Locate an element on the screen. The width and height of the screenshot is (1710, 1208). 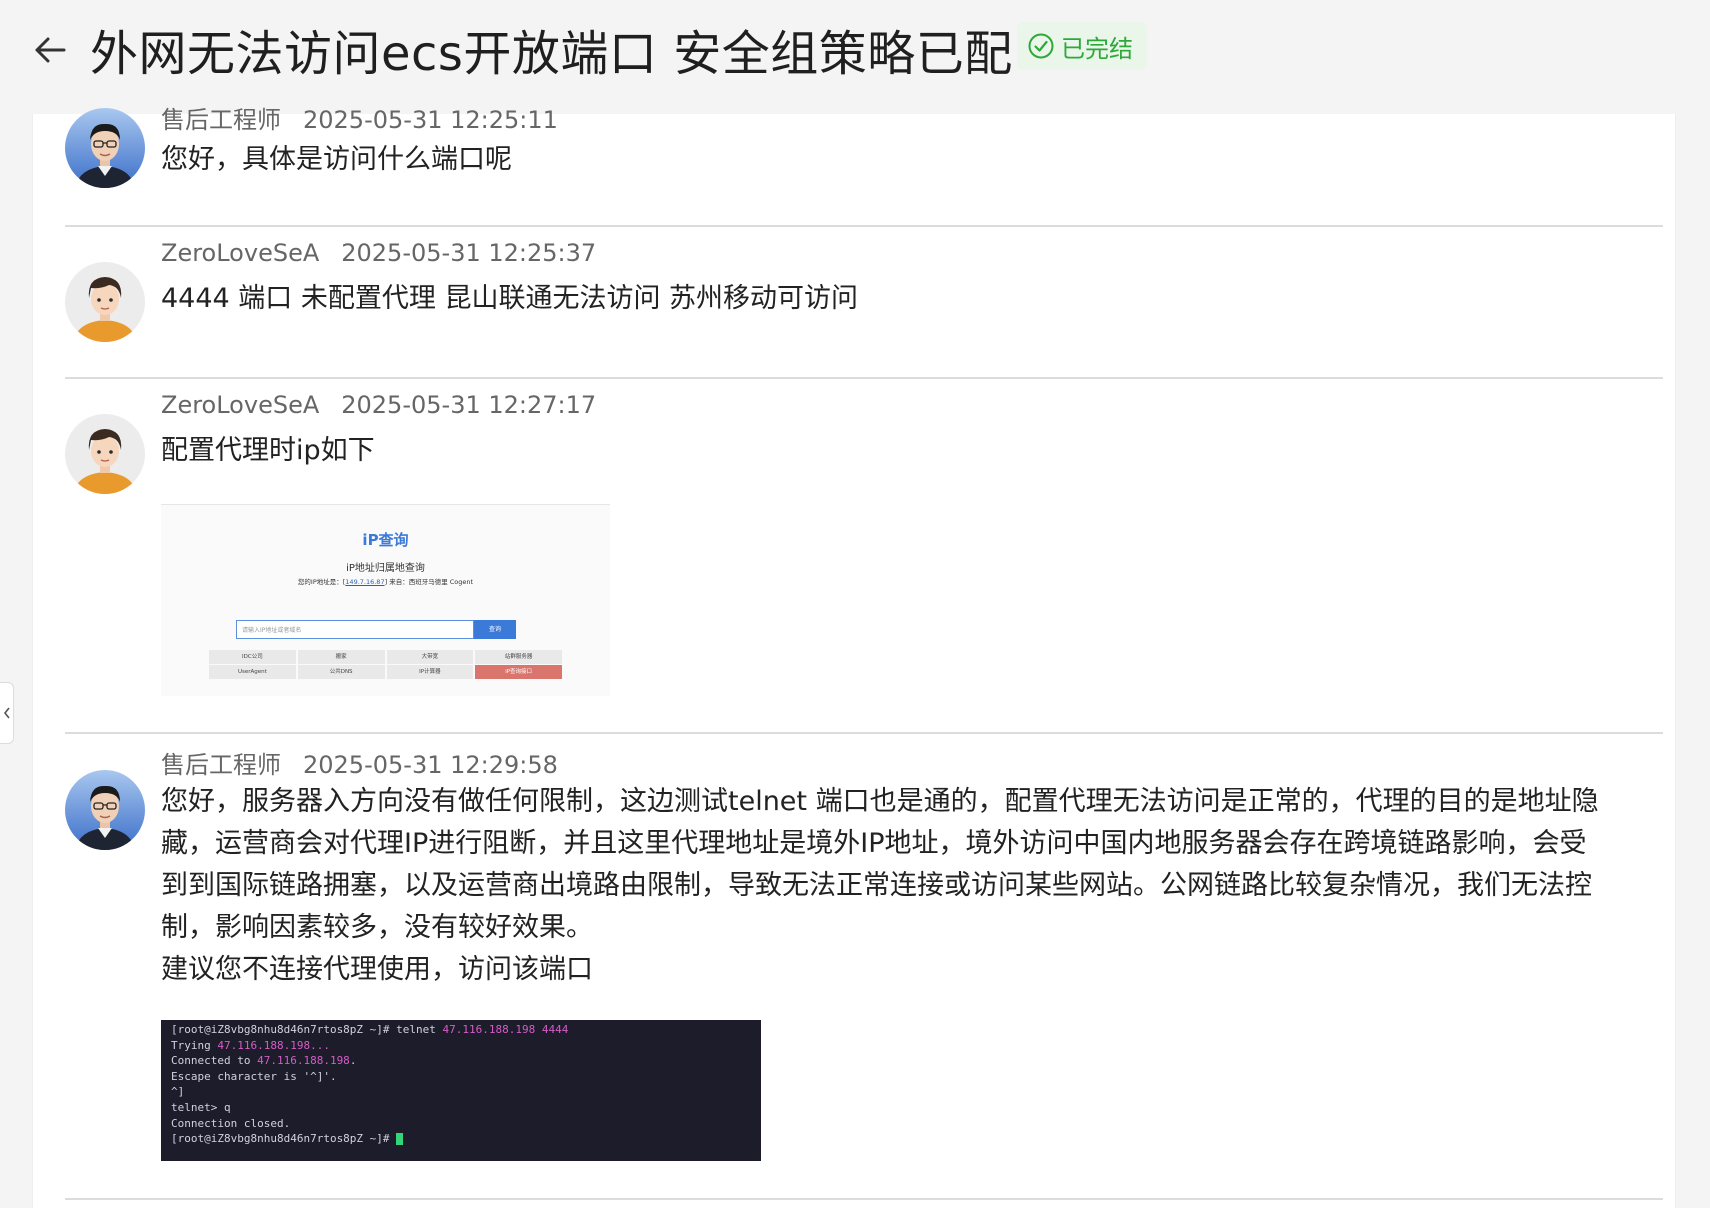
back-button is located at coordinates (50, 50).